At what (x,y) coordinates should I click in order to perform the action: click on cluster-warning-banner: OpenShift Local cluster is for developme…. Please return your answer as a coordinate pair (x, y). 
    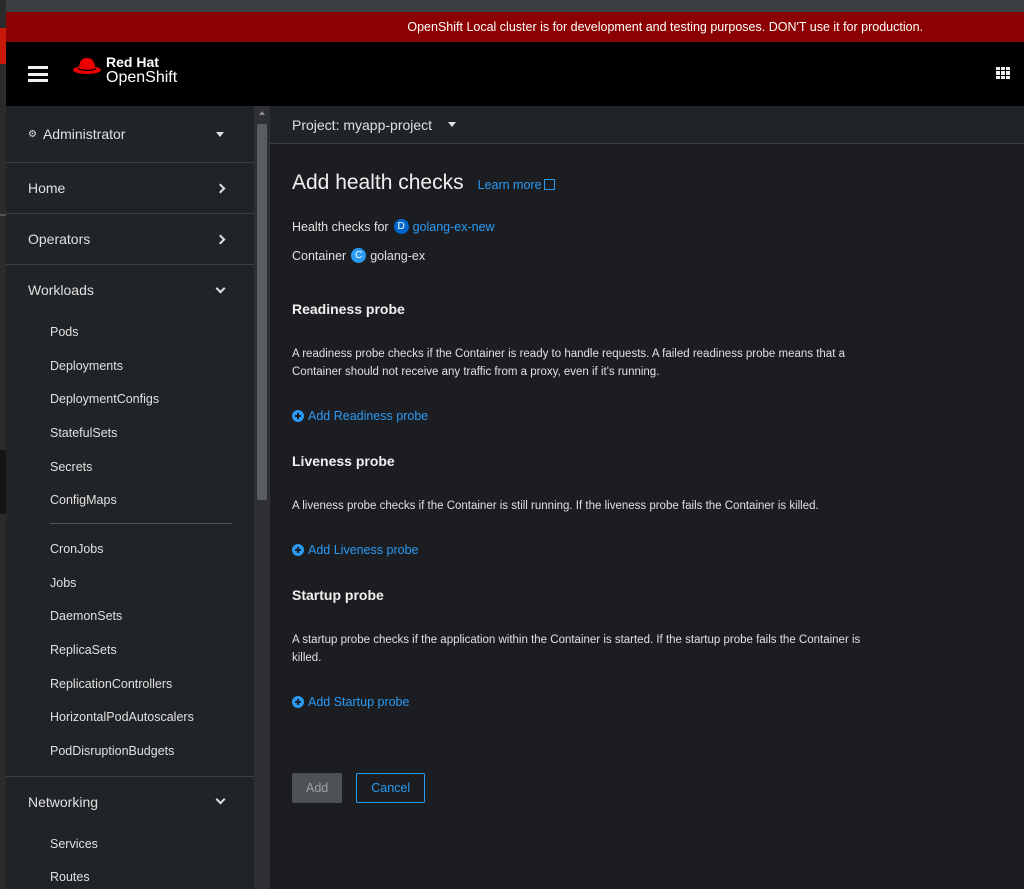
    Looking at the image, I should click on (515, 27).